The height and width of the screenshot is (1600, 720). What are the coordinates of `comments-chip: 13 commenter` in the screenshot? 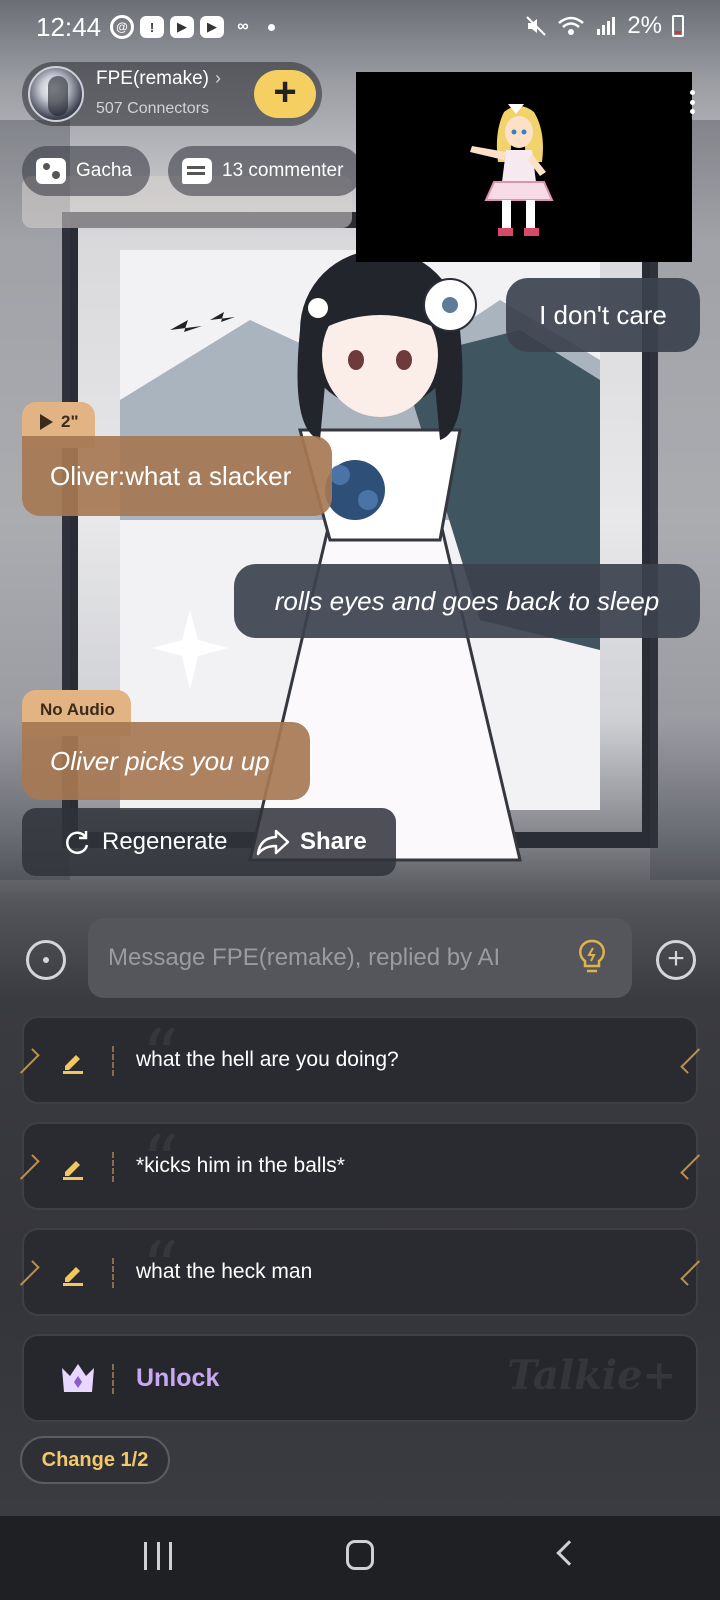 It's located at (265, 171).